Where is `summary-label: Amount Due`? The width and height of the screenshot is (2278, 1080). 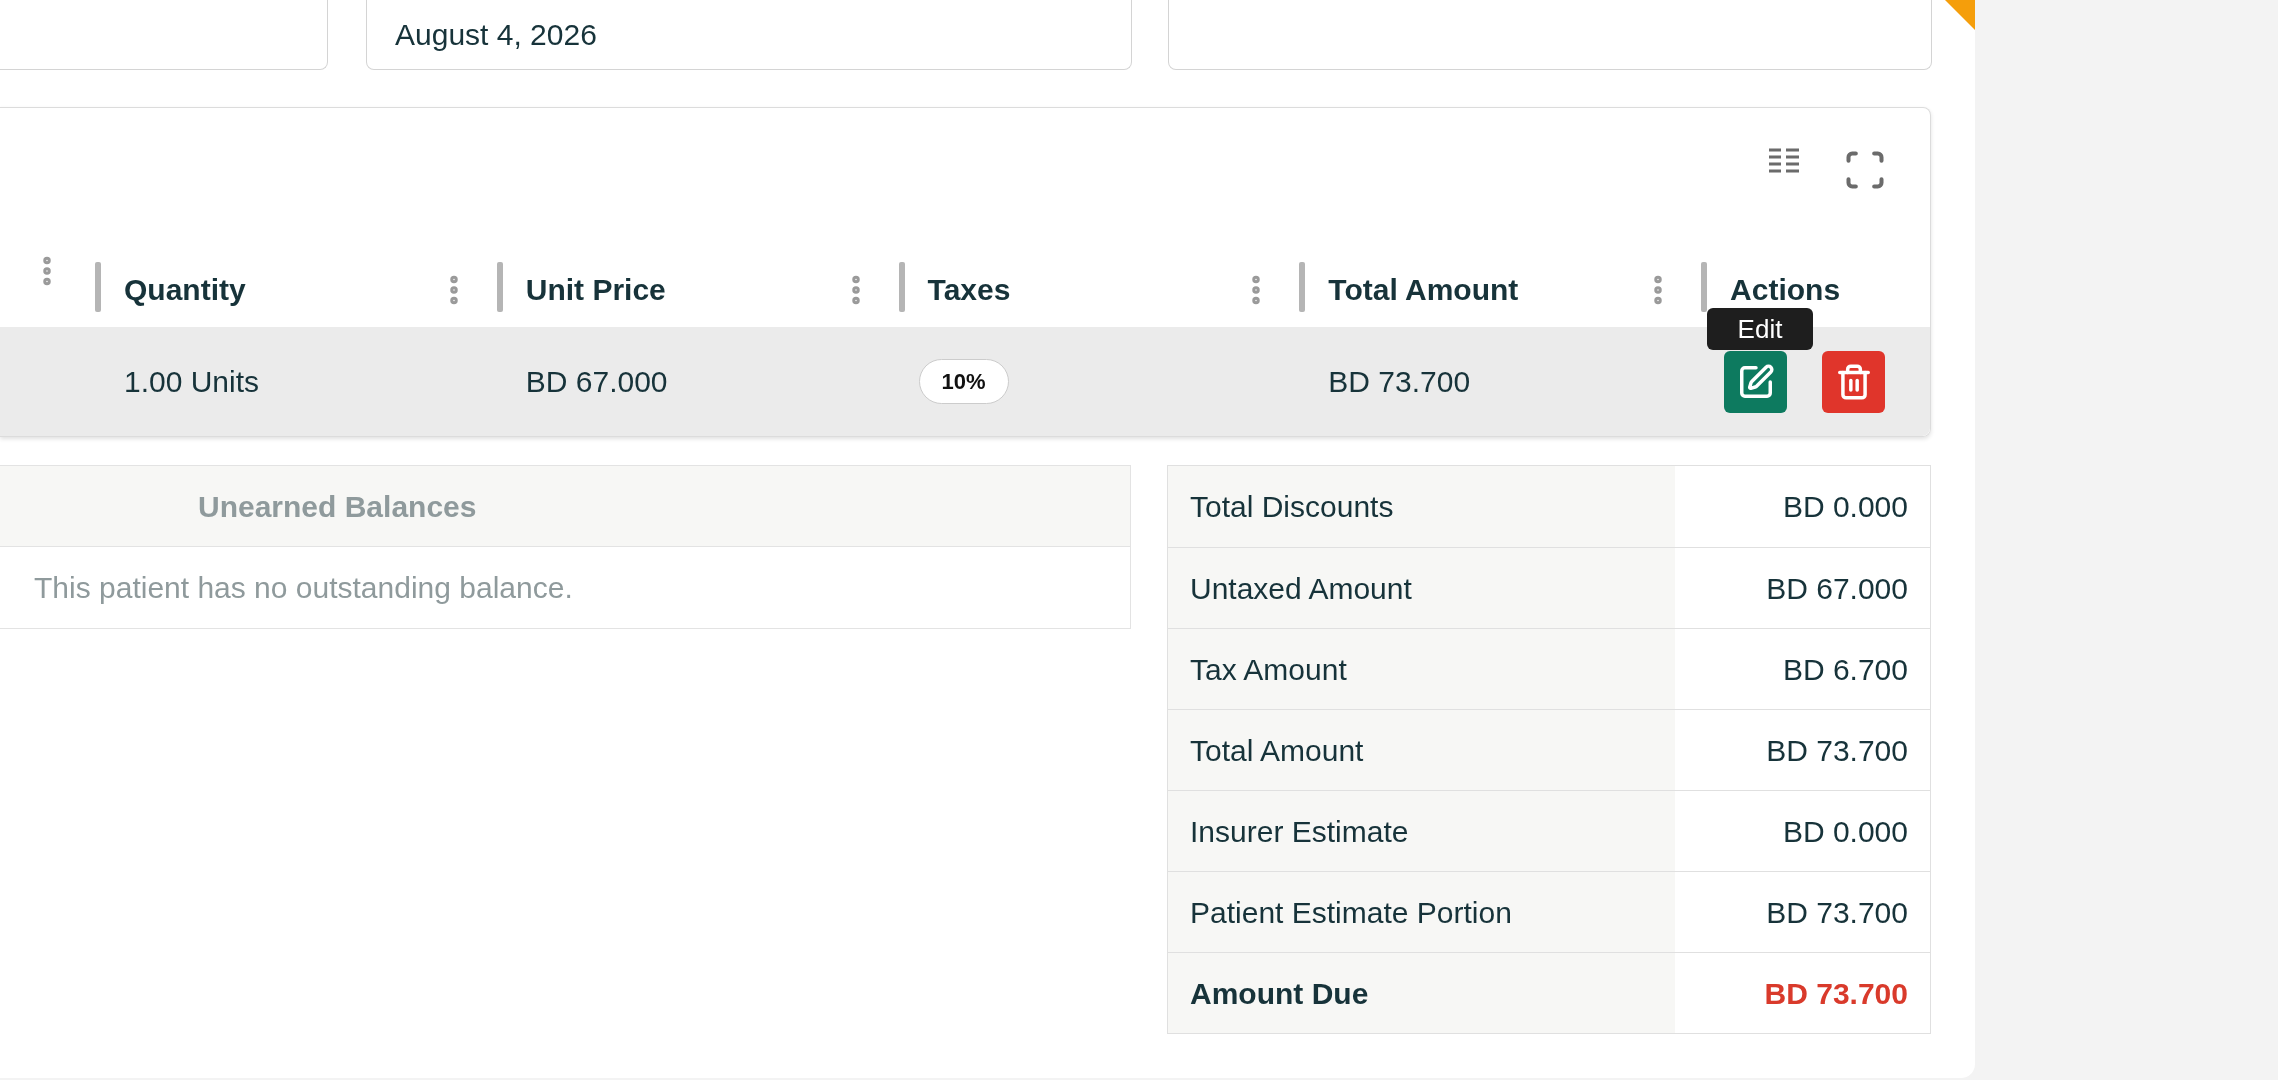
summary-label: Amount Due is located at coordinates (1279, 993).